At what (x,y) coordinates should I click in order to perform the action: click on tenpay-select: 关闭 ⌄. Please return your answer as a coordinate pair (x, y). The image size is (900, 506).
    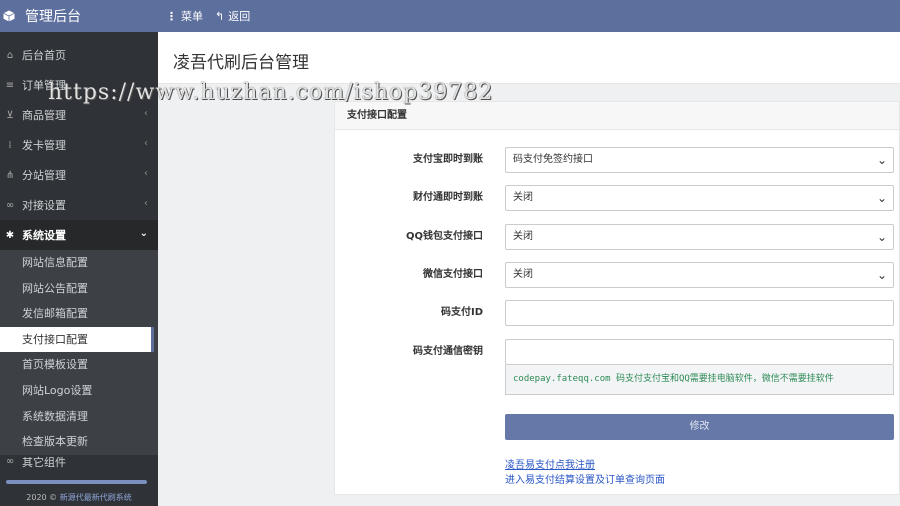
    Looking at the image, I should click on (699, 198).